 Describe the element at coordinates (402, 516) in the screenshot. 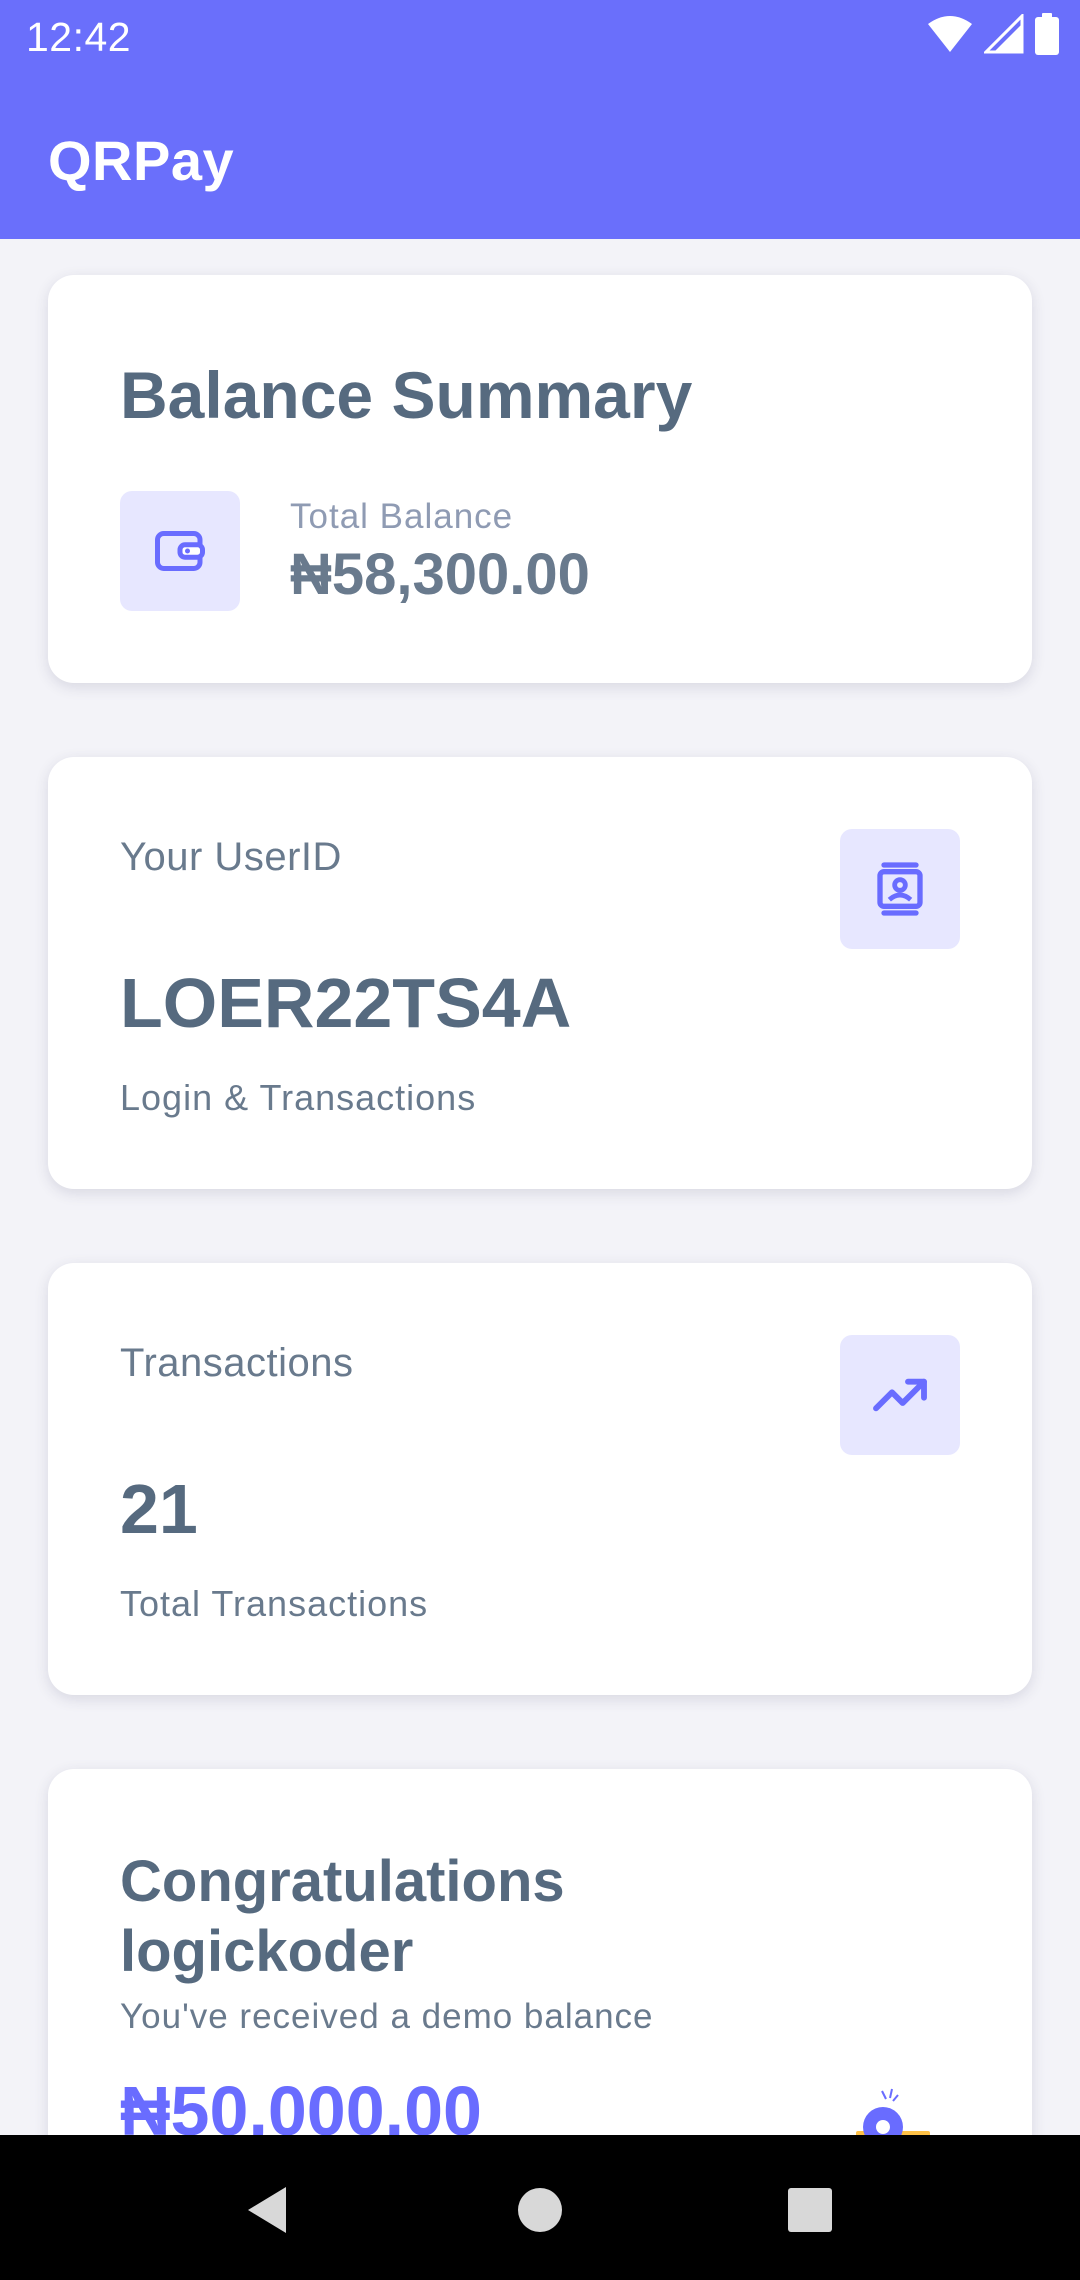

I see `total-balance-label: Total Balance` at that location.